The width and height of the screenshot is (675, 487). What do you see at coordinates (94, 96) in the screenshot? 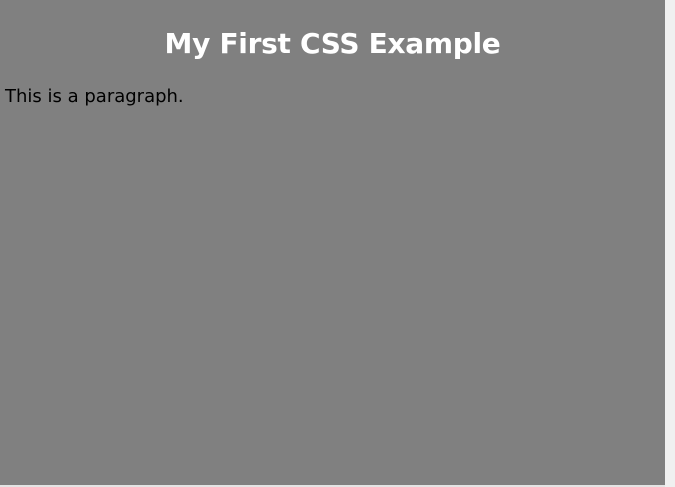
I see `page-paragraph: This is a paragraph.` at bounding box center [94, 96].